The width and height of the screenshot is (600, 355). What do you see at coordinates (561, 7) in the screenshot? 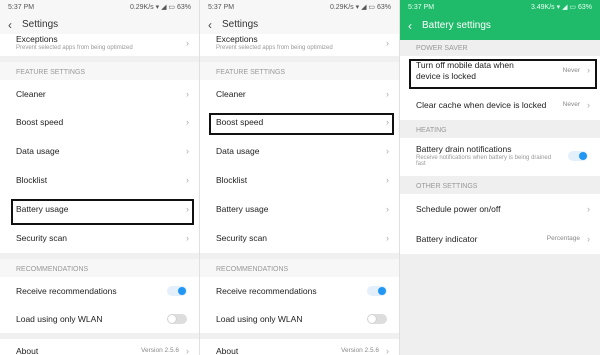
I see `status-indicators: 3.49K/s ▾ ◢ ▭ 63%` at bounding box center [561, 7].